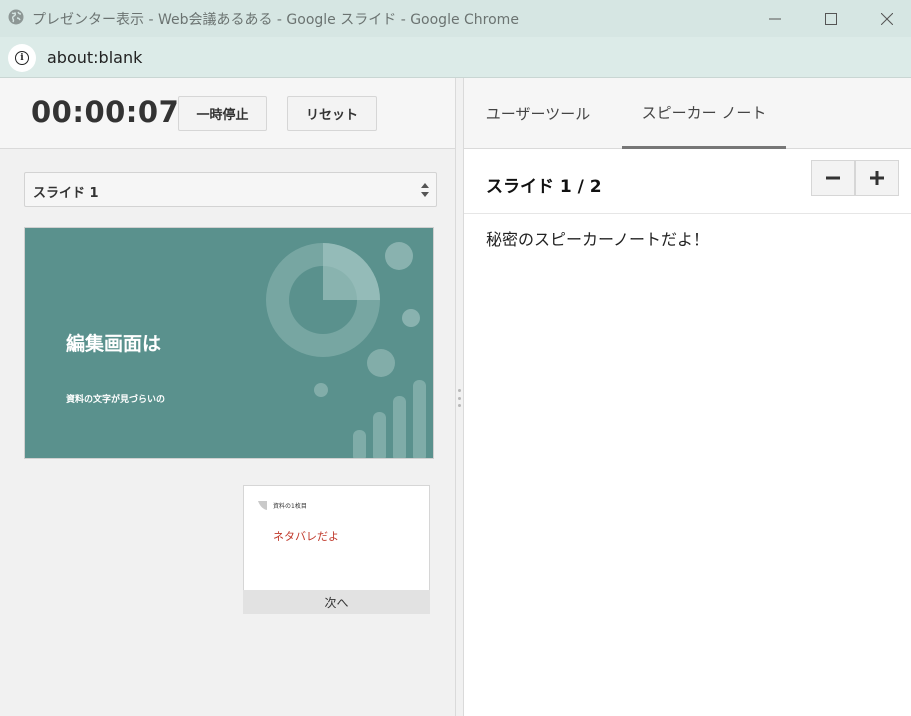 This screenshot has width=911, height=716. What do you see at coordinates (222, 113) in the screenshot?
I see `pause-button: 一時停止` at bounding box center [222, 113].